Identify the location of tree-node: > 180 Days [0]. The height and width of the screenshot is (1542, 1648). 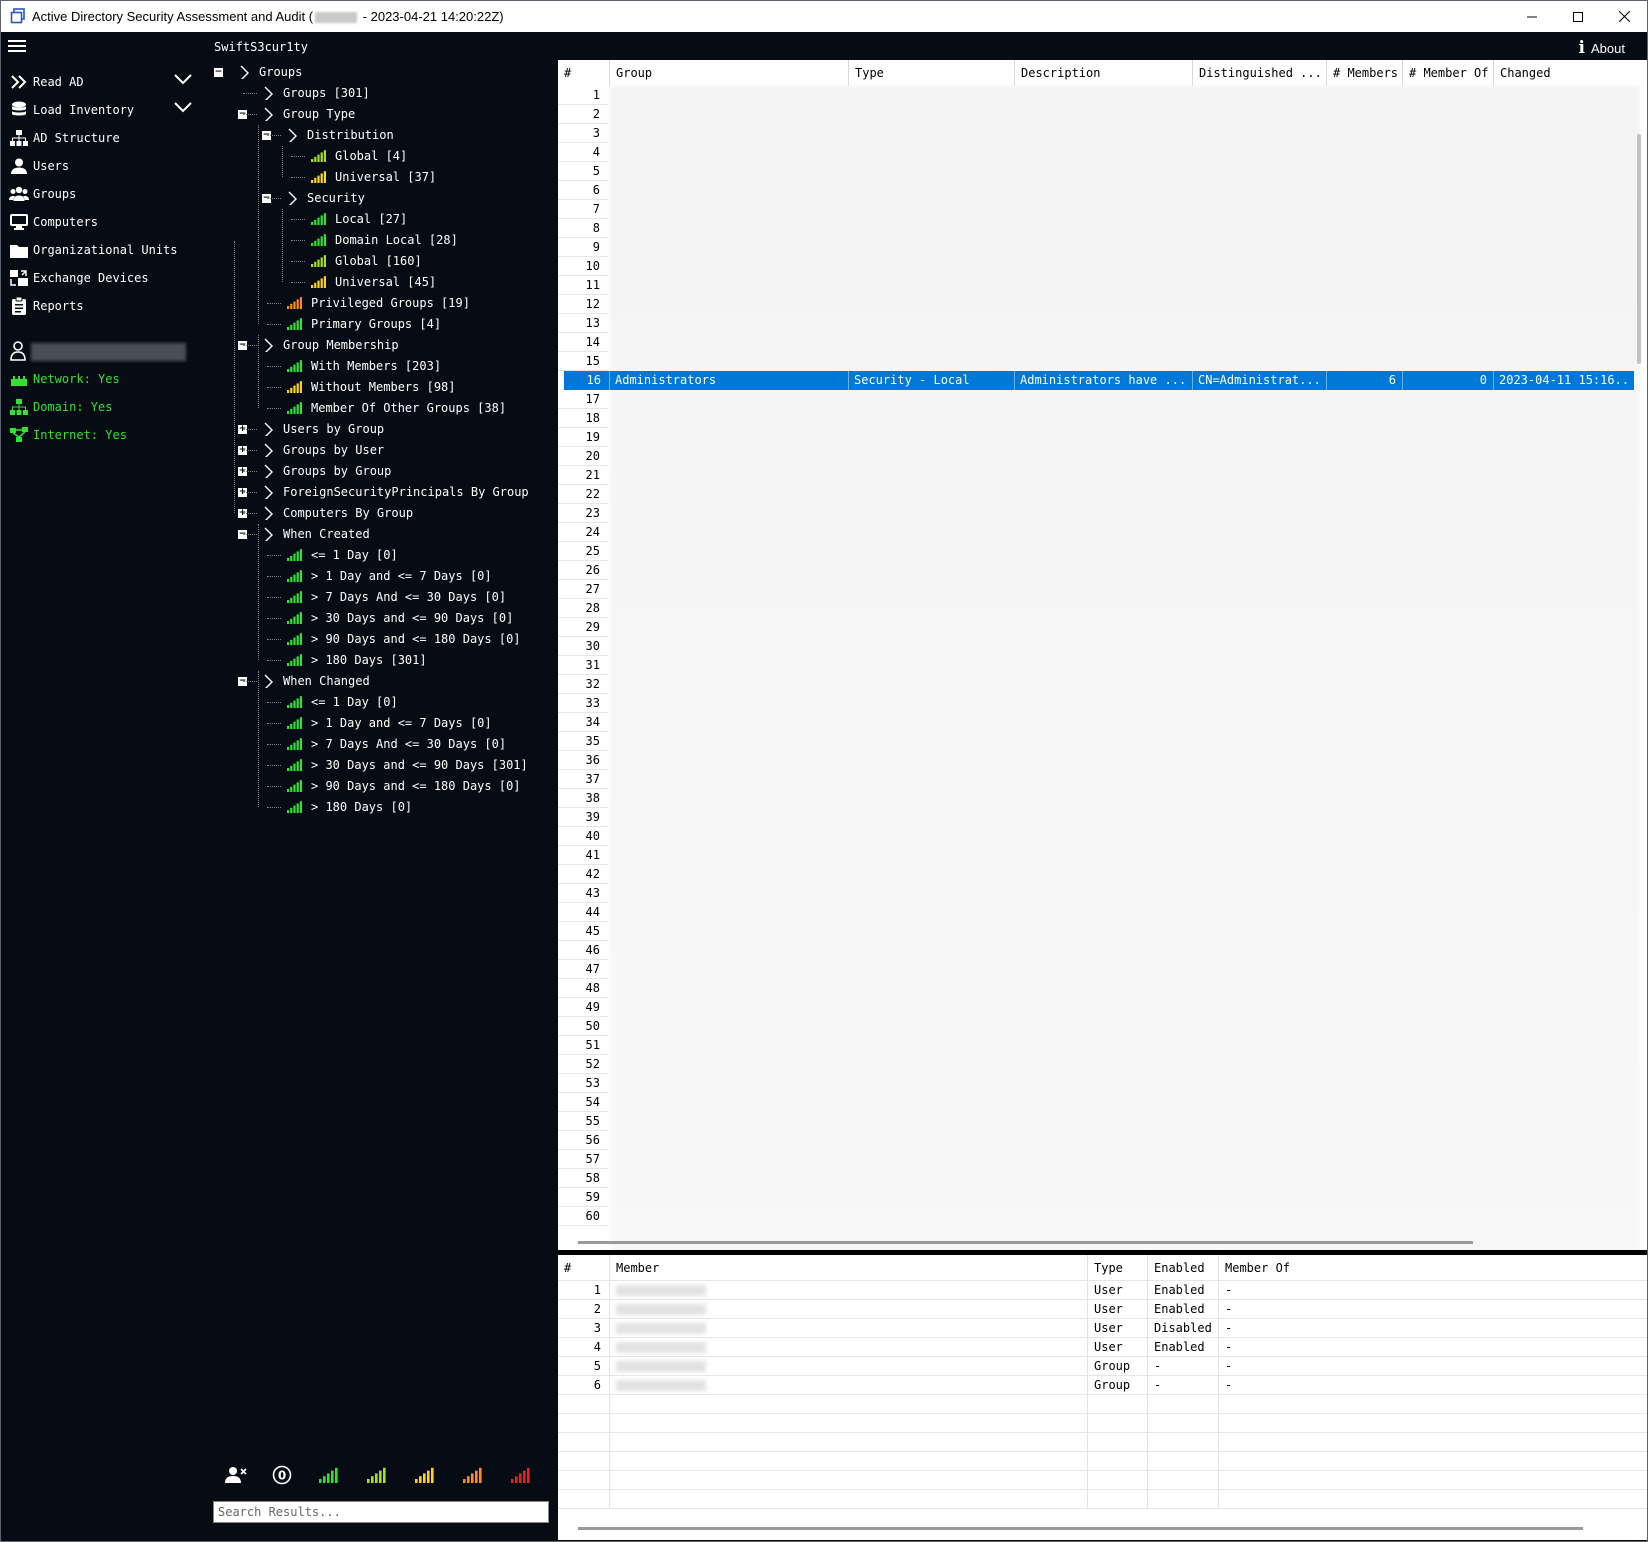
(349, 807).